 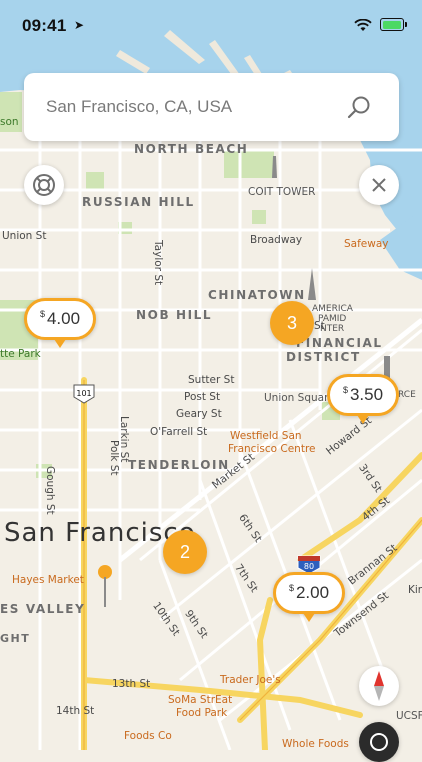 What do you see at coordinates (139, 107) in the screenshot?
I see `search-location-text: San Francisco, CA, USA` at bounding box center [139, 107].